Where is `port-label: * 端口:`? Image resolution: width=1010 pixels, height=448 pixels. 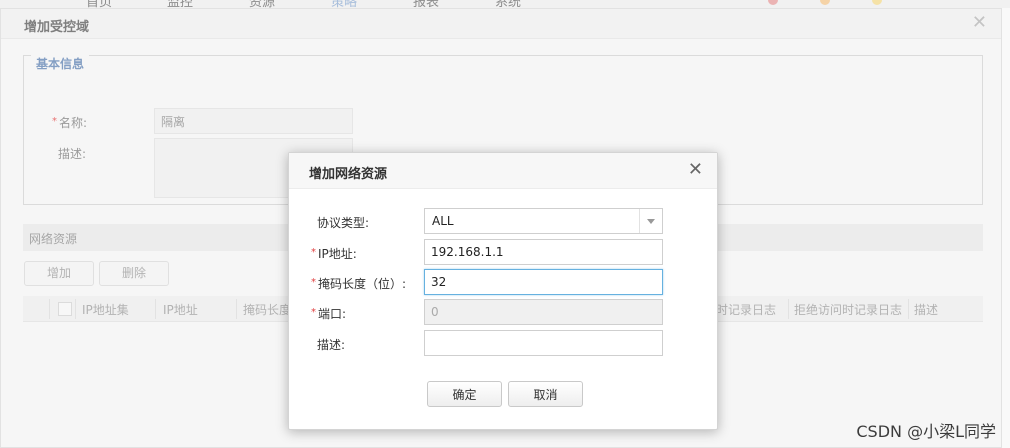
port-label: * 端口: is located at coordinates (328, 313).